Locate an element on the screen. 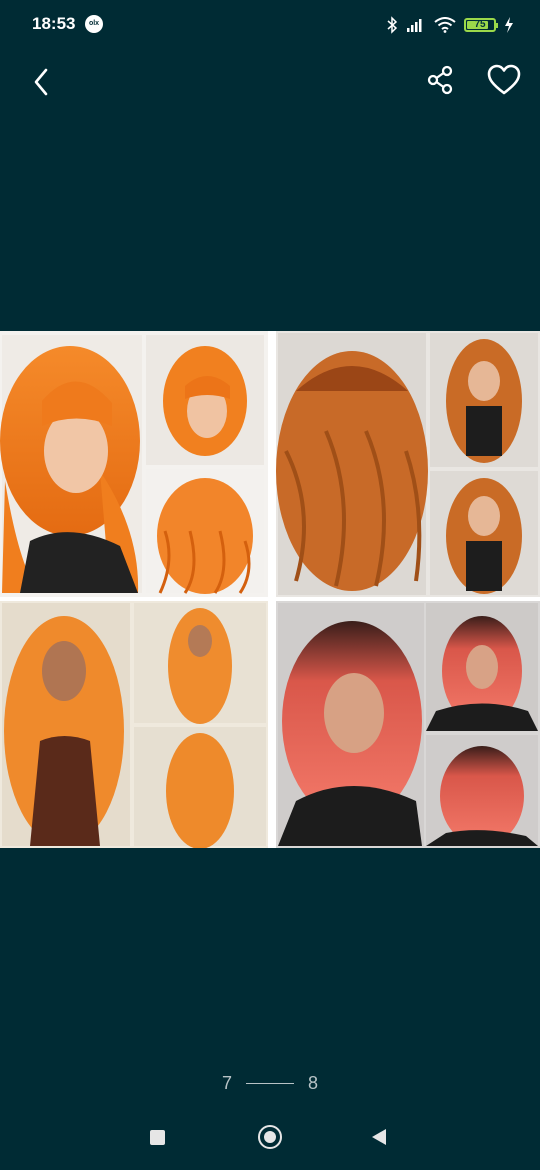 The image size is (540, 1170). bluetooth-icon is located at coordinates (392, 25).